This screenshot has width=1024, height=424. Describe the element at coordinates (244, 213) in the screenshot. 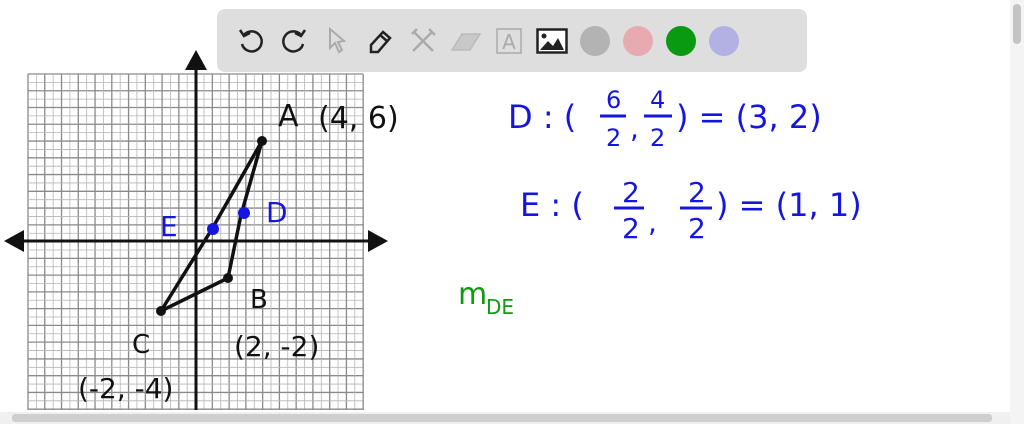

I see `point-d` at that location.